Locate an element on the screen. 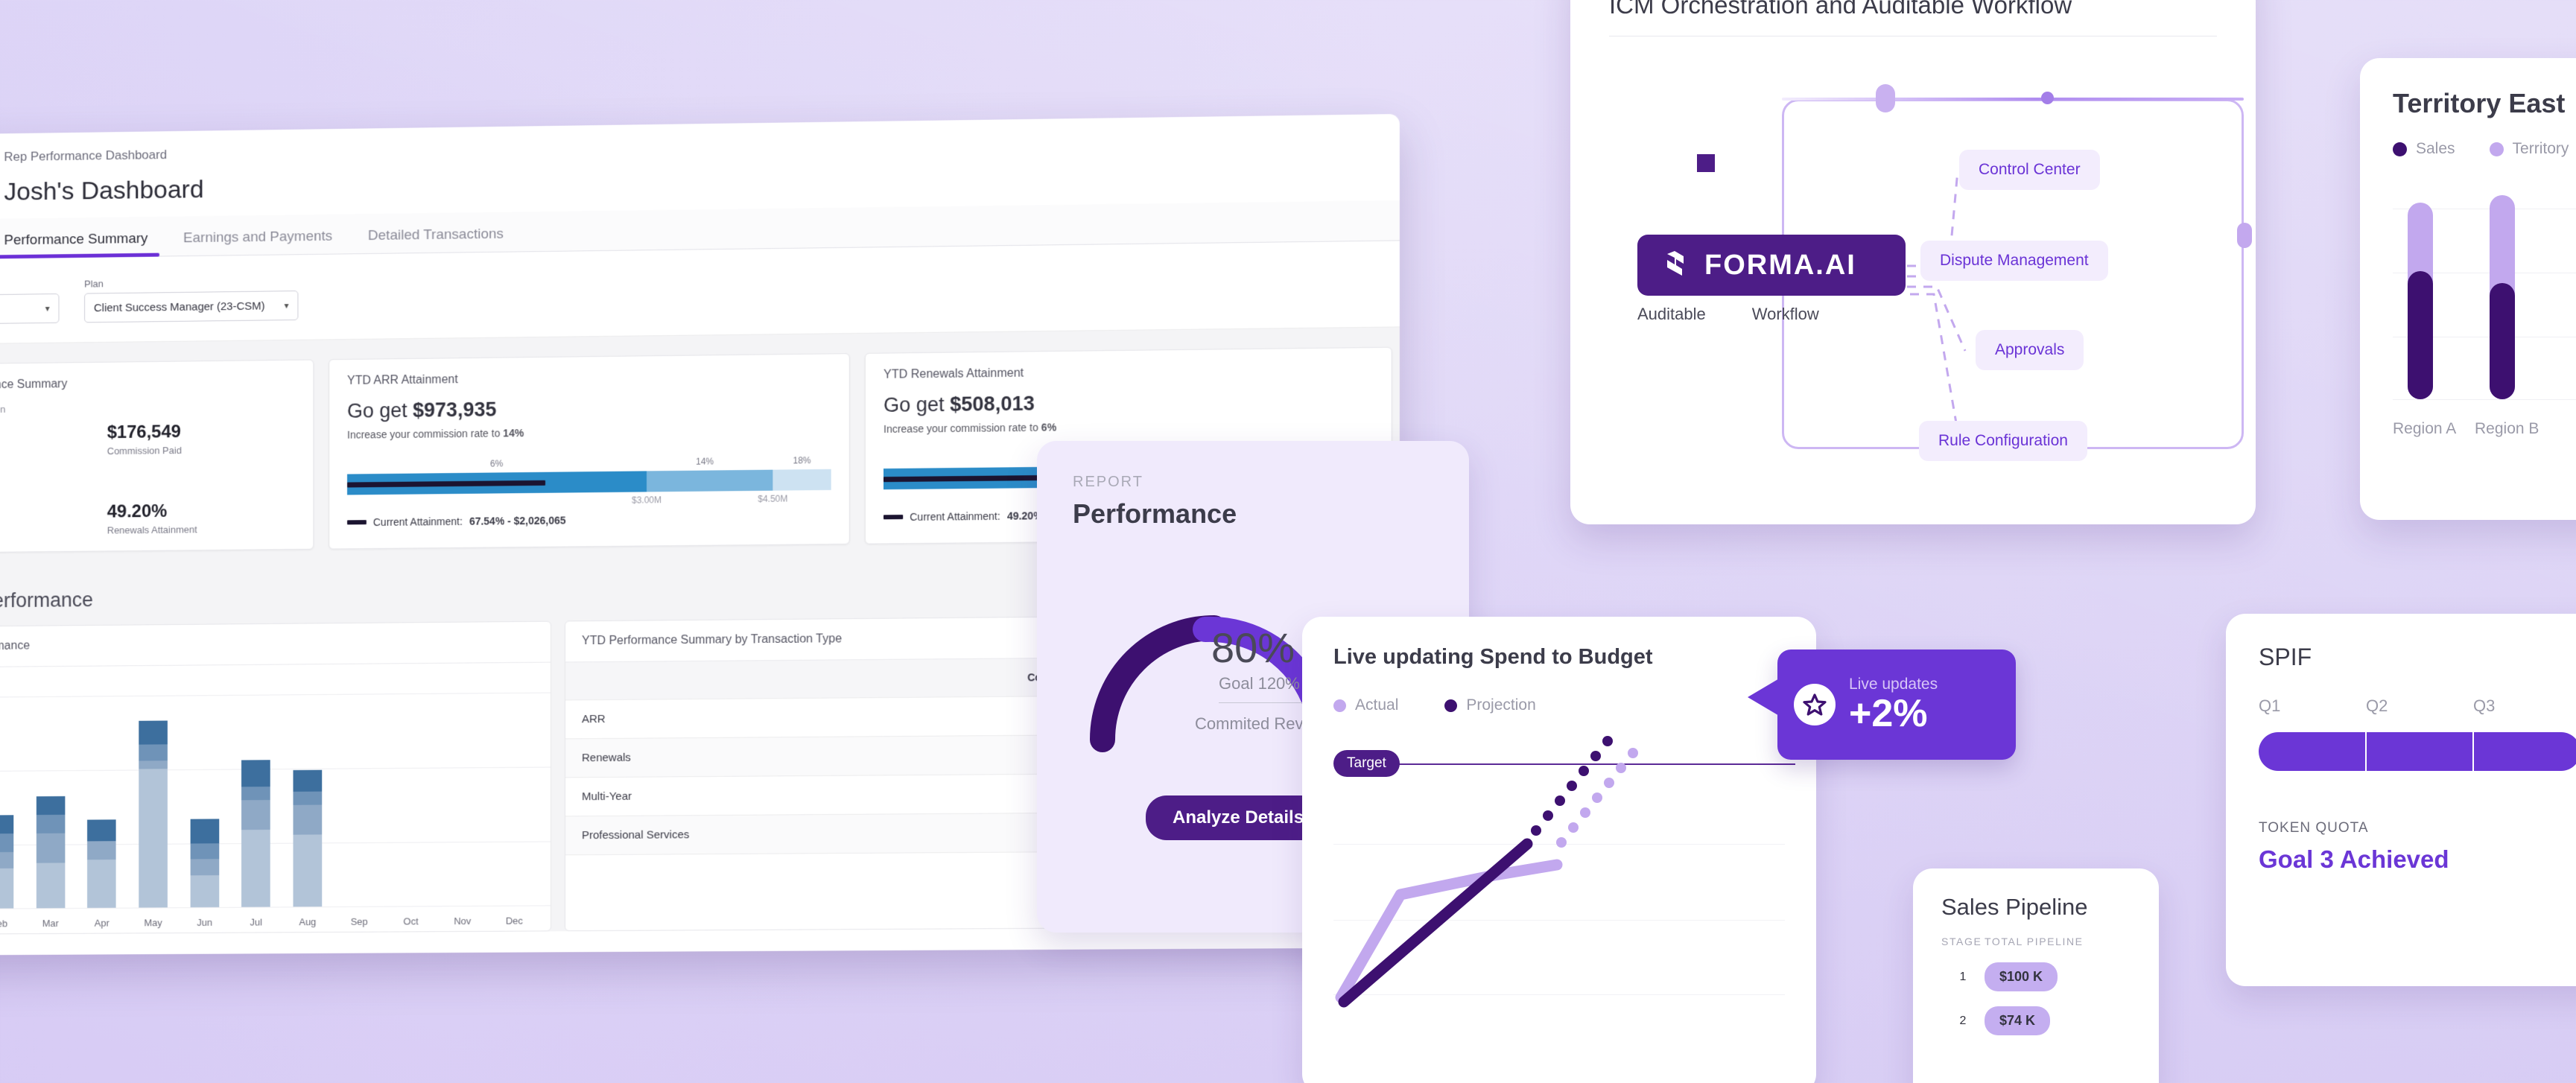  cell-transaction-type: Professional Services is located at coordinates (717, 835).